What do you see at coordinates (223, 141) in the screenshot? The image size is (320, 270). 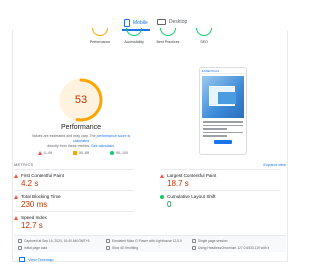 I see `screenshot-button` at bounding box center [223, 141].